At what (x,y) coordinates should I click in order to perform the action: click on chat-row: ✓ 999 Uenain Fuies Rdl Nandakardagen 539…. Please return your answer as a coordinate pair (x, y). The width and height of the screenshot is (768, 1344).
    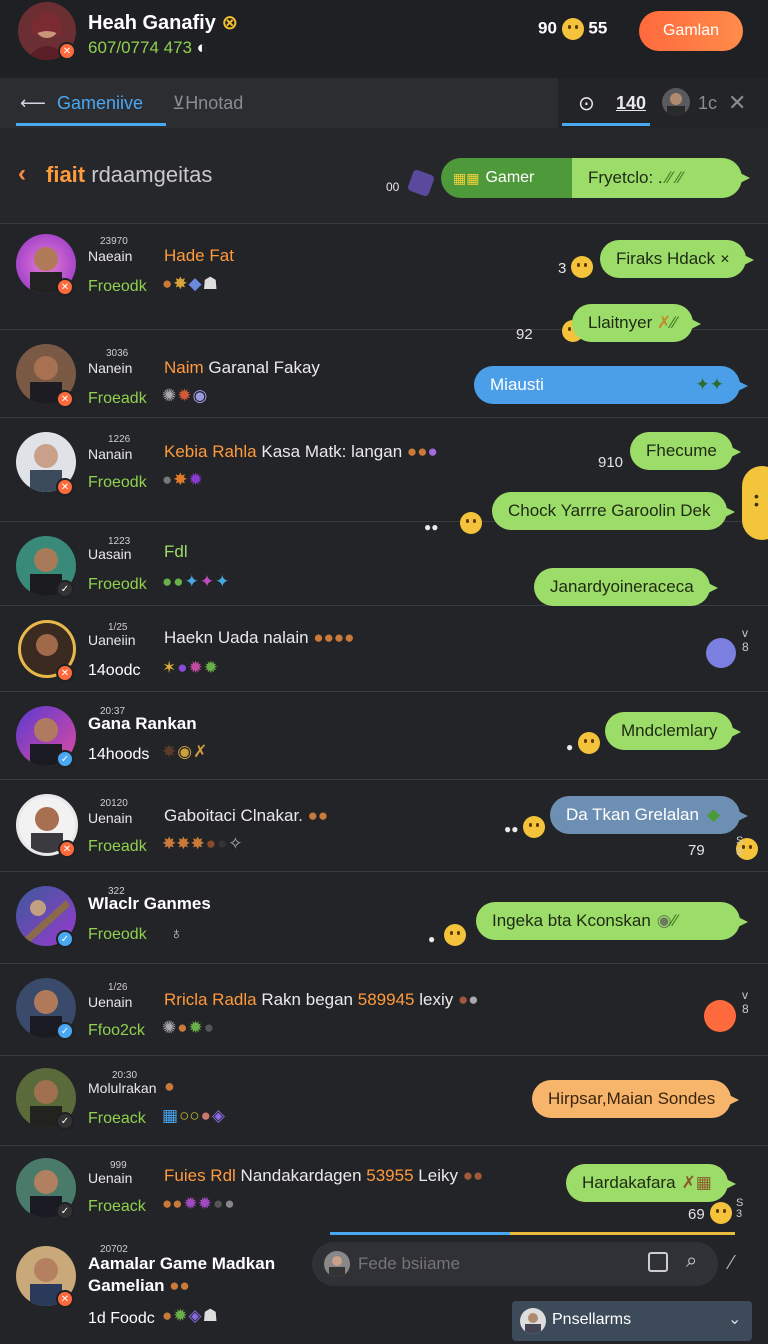
    Looking at the image, I should click on (384, 1190).